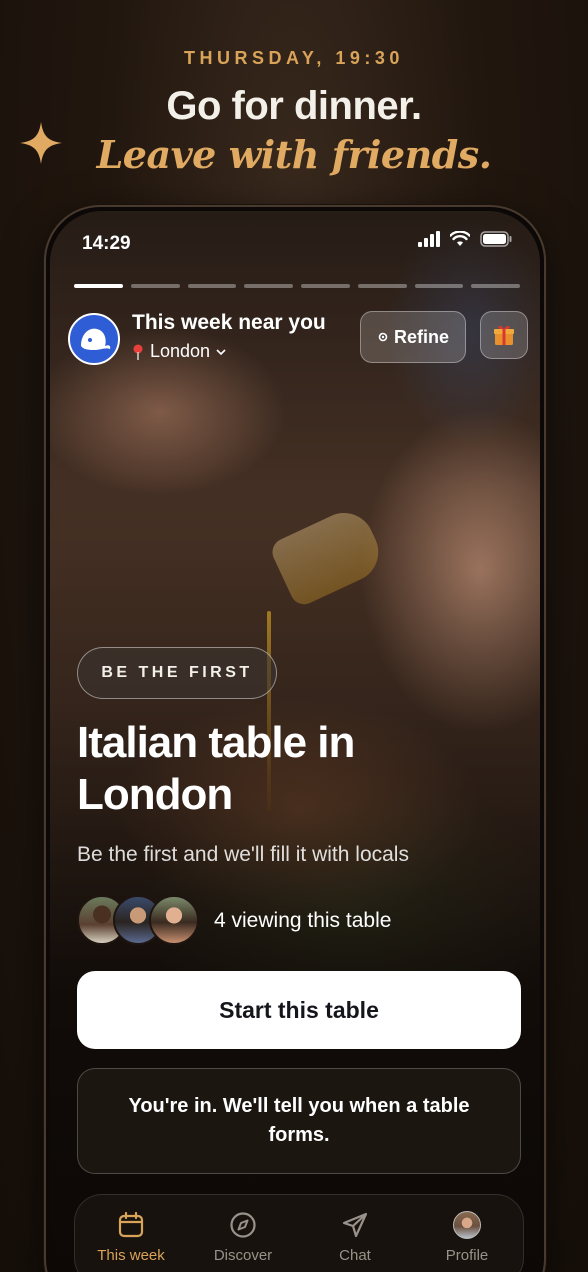  I want to click on tab-this-week: This week, so click(131, 1233).